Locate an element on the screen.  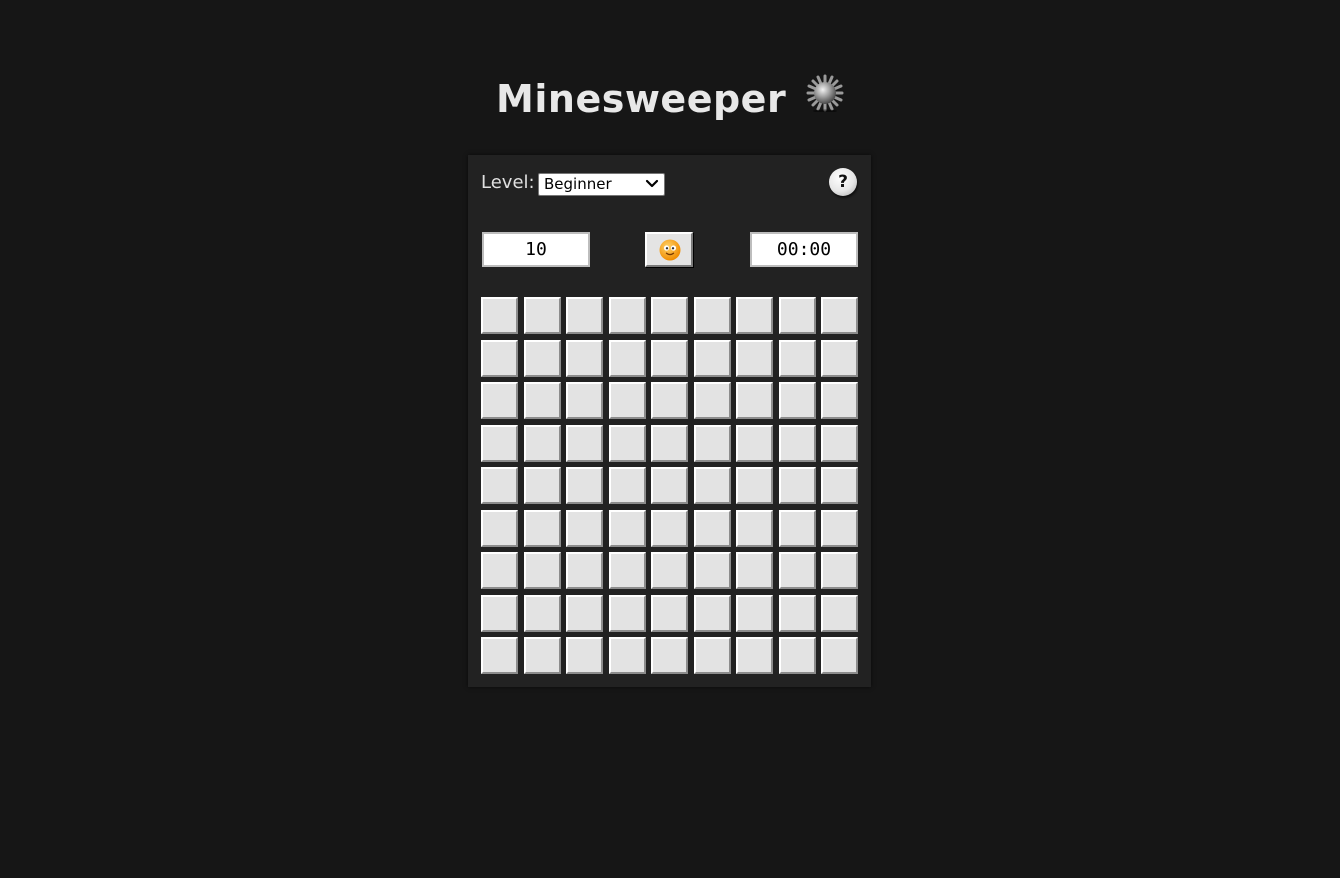
mine-counter: 10 is located at coordinates (536, 249).